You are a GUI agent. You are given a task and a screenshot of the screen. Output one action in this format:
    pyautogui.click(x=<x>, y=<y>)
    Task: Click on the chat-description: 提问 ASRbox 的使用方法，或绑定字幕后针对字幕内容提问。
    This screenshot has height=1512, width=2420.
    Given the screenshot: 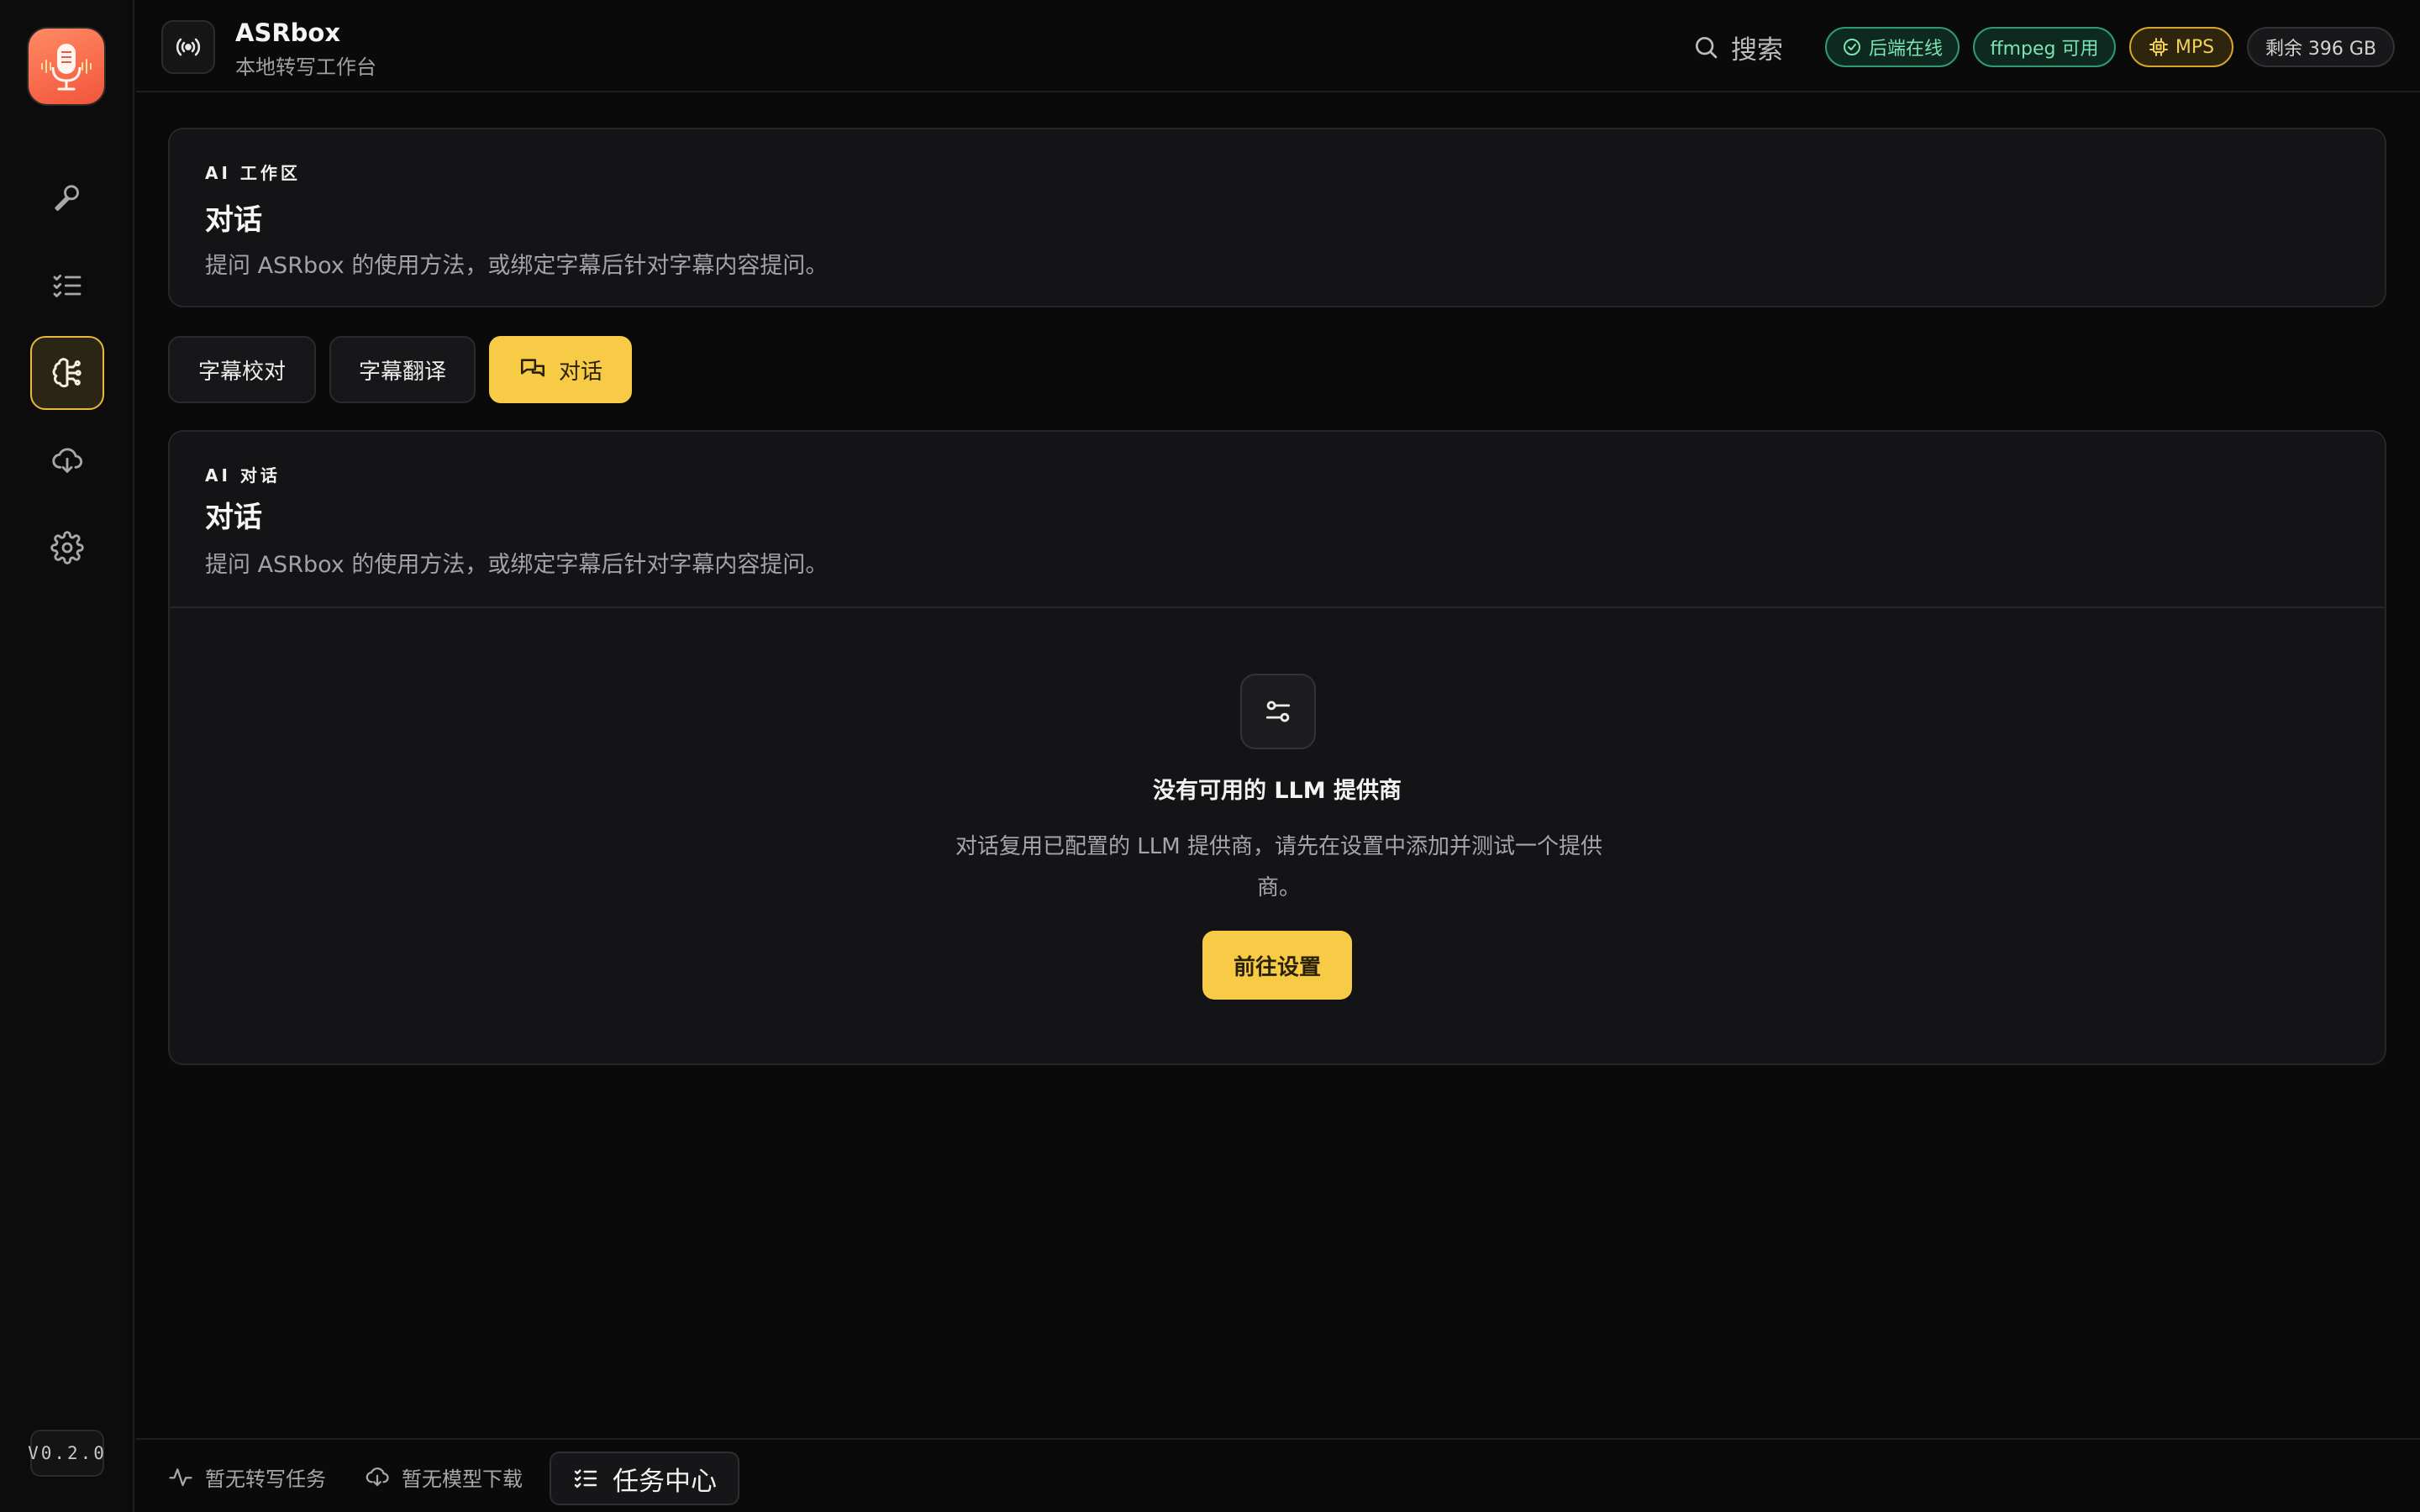 What is the action you would take?
    pyautogui.click(x=517, y=565)
    